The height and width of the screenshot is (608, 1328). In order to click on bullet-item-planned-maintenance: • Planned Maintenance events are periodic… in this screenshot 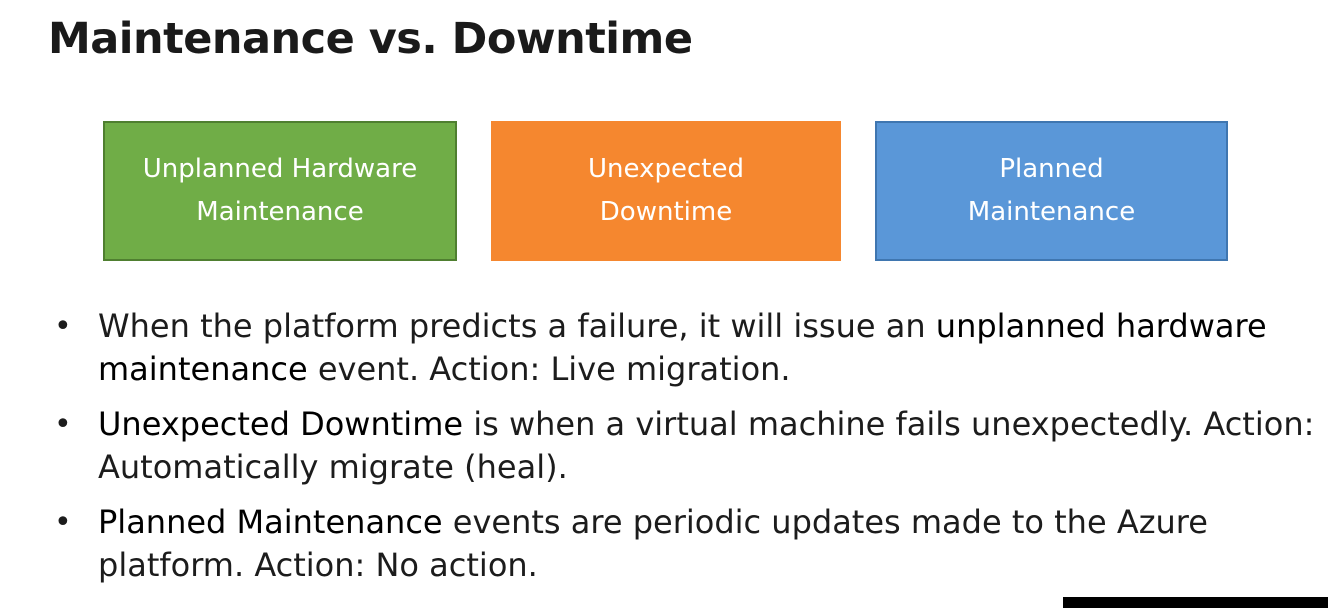, I will do `click(683, 544)`.